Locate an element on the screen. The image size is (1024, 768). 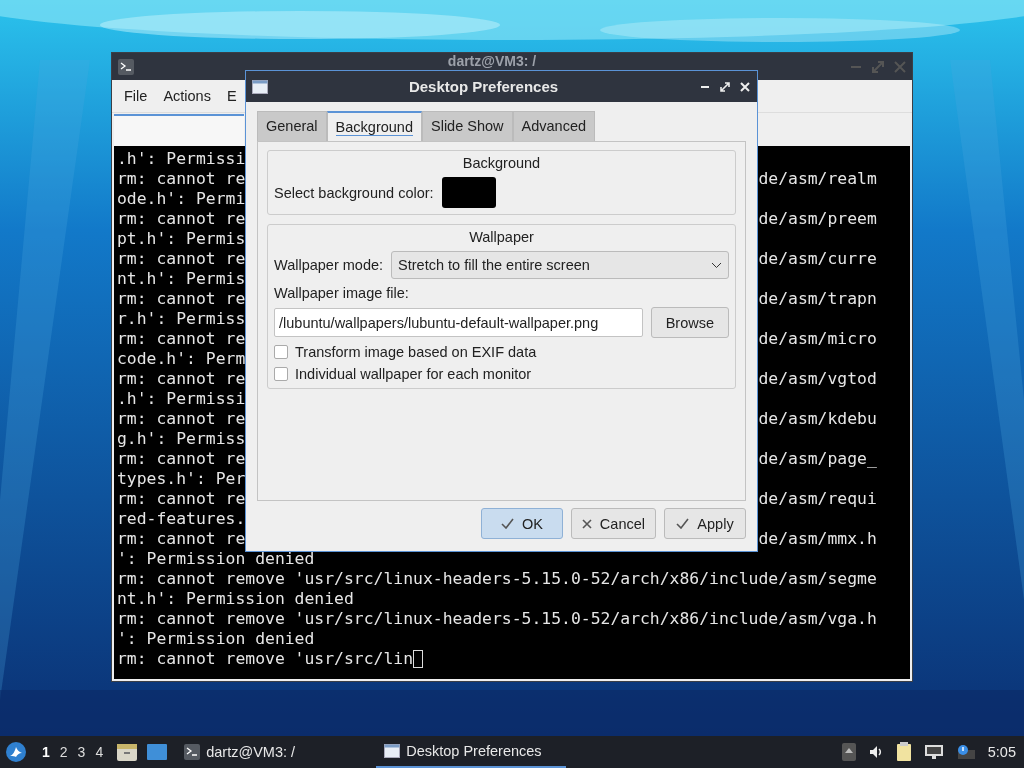
terminal-line: de/asm/realm is located at coordinates (817, 179).